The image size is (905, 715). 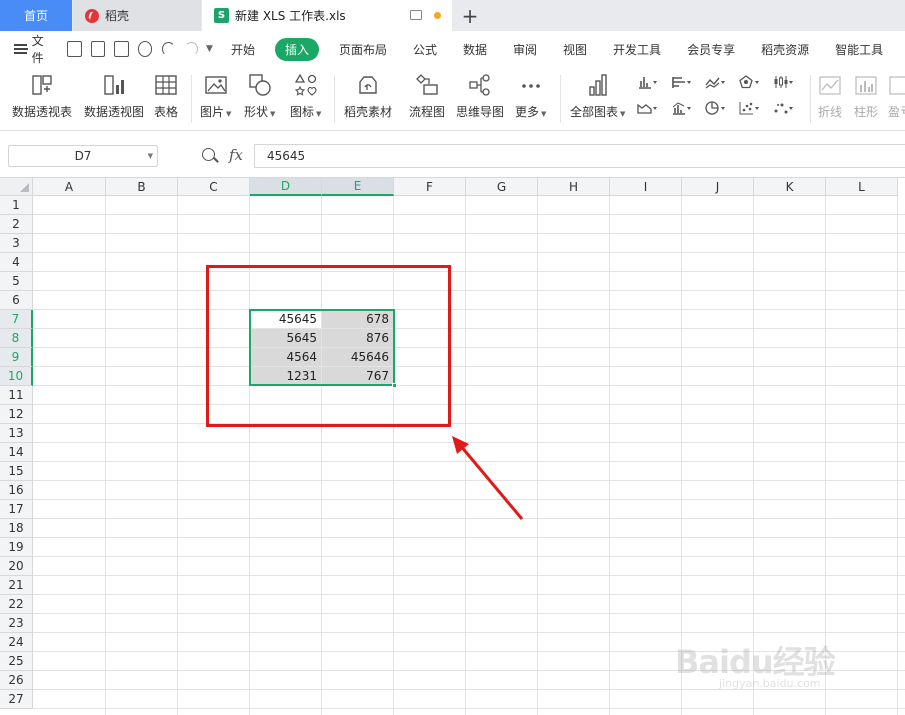 I want to click on tab-home-label: 首页, so click(x=35, y=16).